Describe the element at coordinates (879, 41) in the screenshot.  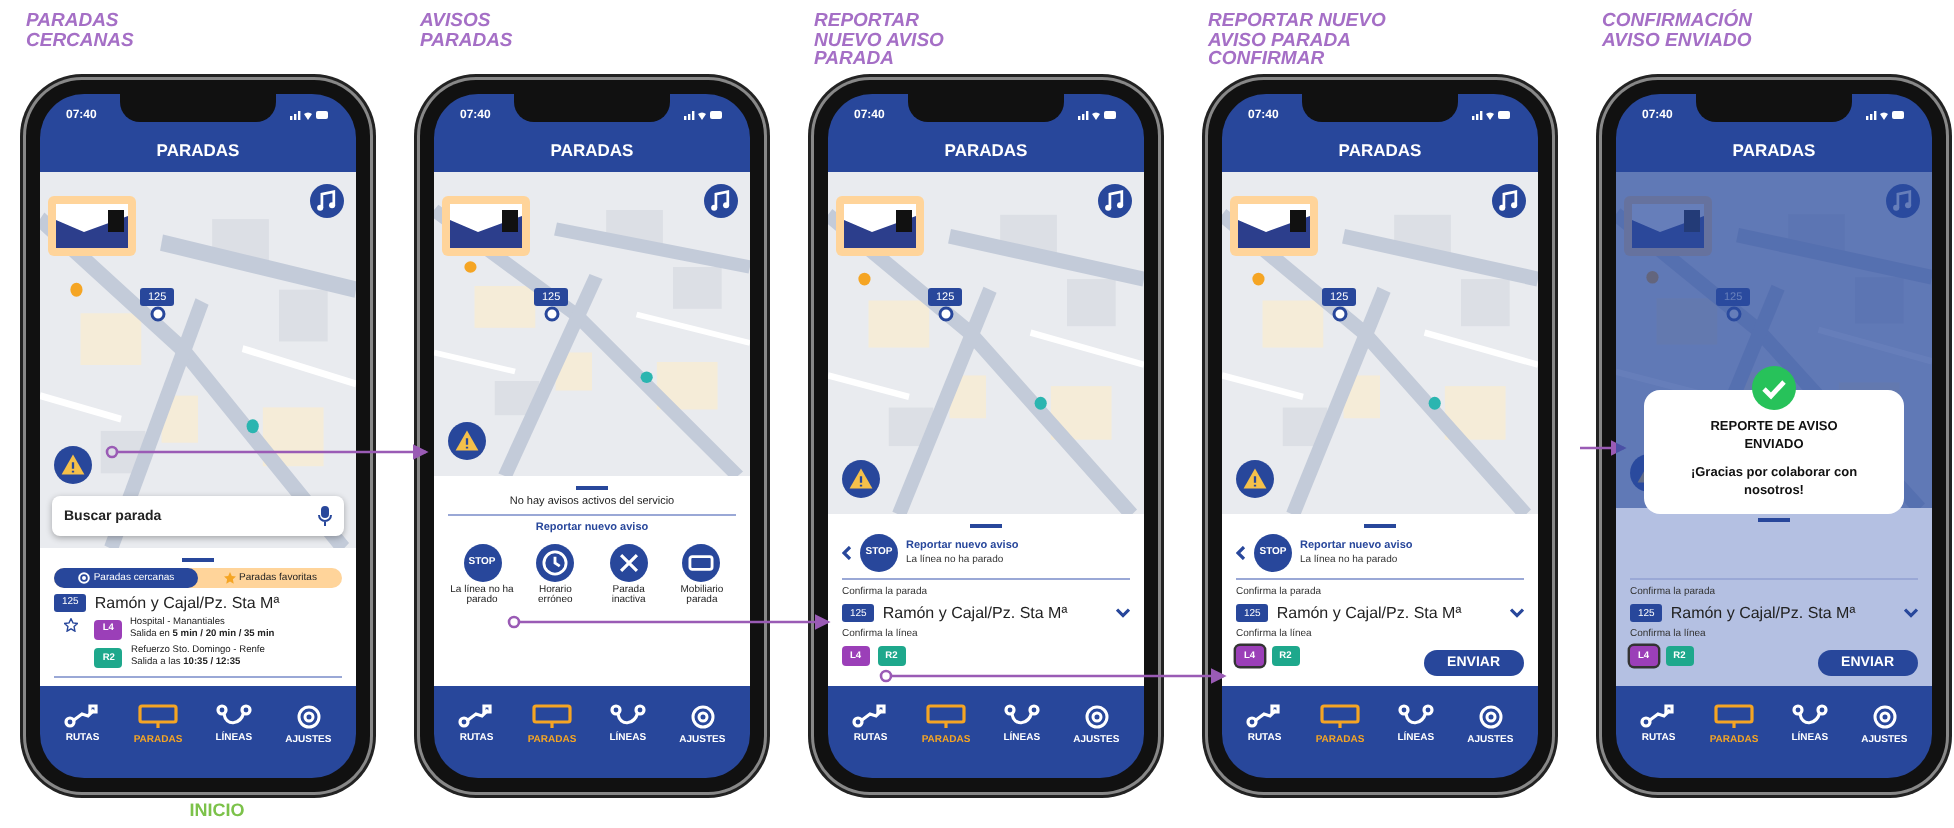
I see `mockup-title: REPORTAR NUEVO AVISO PARADA` at that location.